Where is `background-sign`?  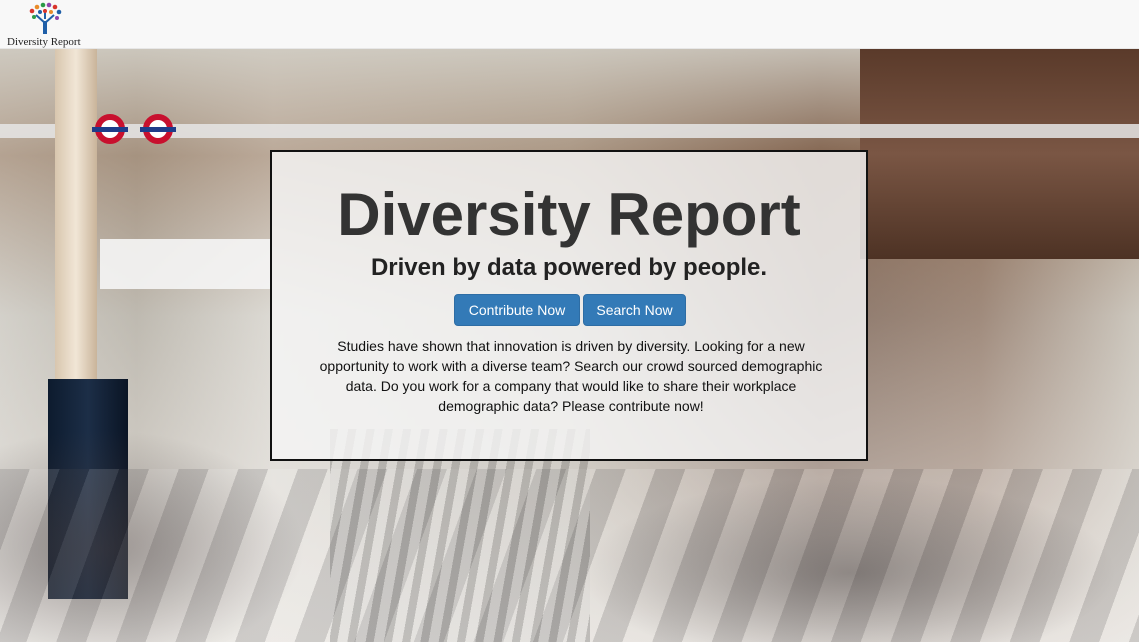
background-sign is located at coordinates (185, 264).